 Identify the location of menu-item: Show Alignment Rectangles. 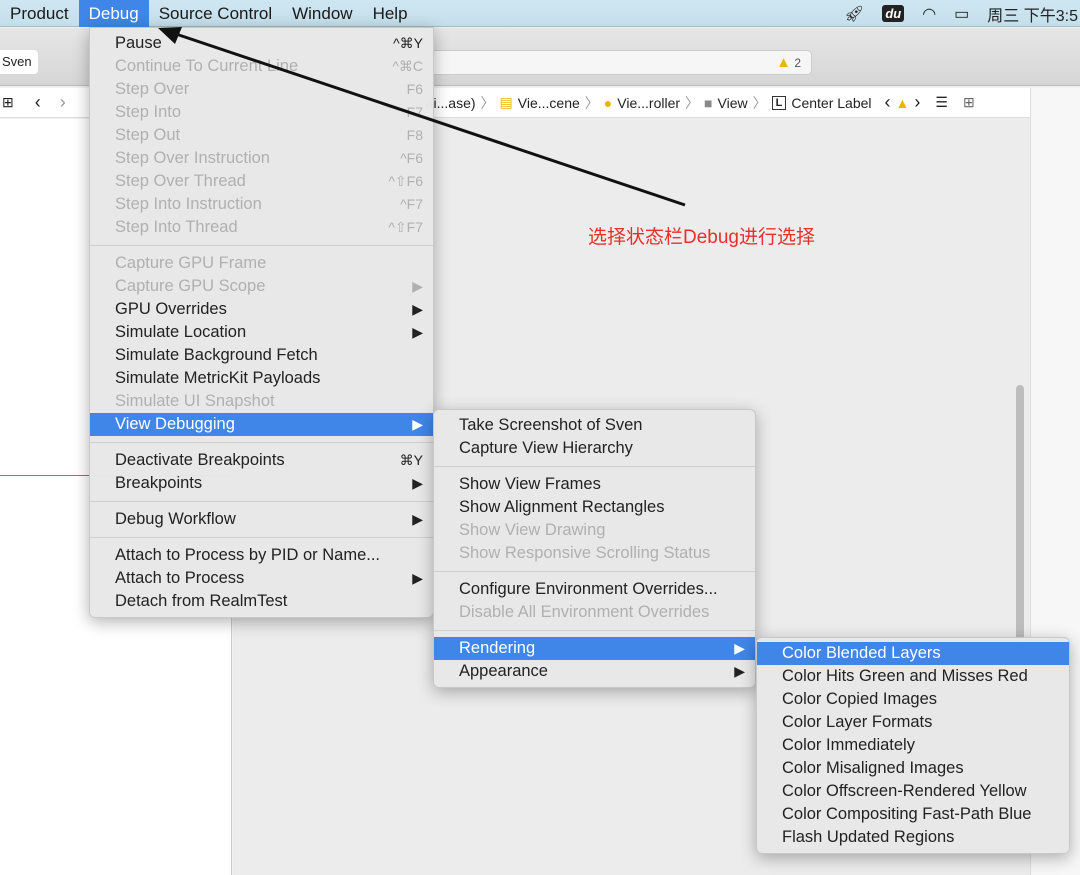
(594, 507).